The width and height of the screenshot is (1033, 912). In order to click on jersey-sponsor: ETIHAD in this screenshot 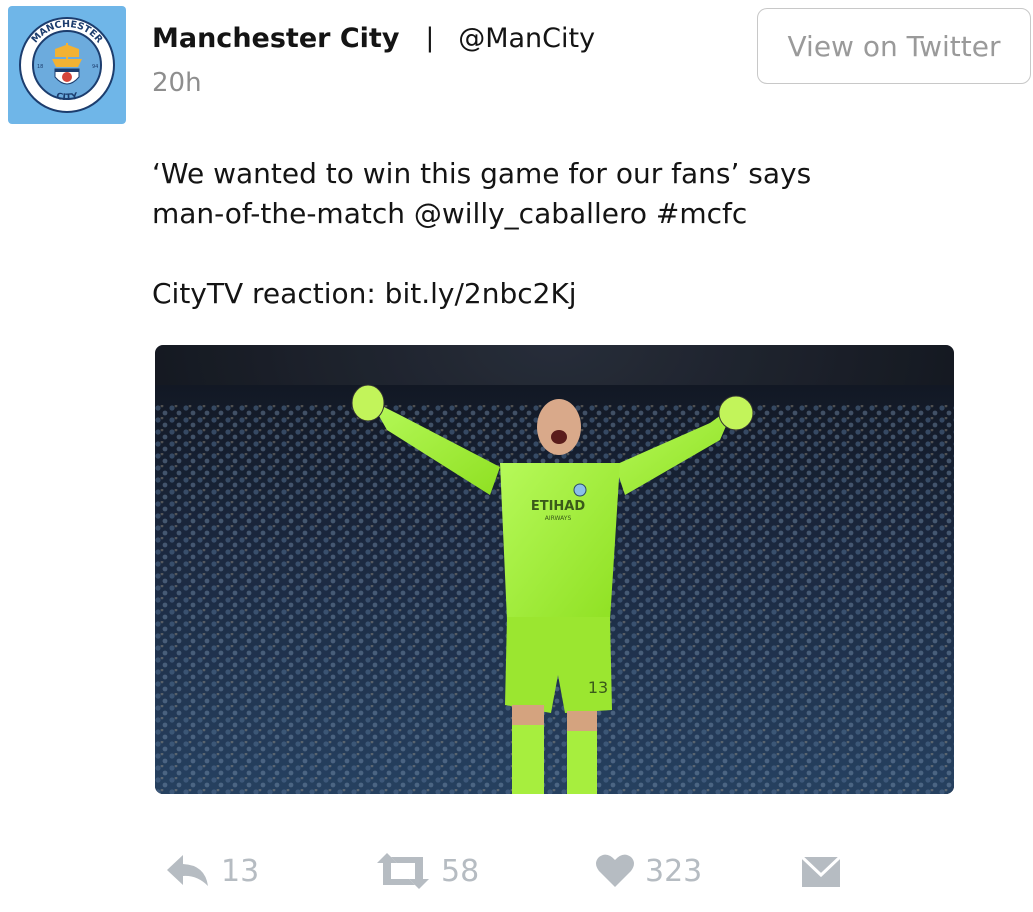, I will do `click(558, 506)`.